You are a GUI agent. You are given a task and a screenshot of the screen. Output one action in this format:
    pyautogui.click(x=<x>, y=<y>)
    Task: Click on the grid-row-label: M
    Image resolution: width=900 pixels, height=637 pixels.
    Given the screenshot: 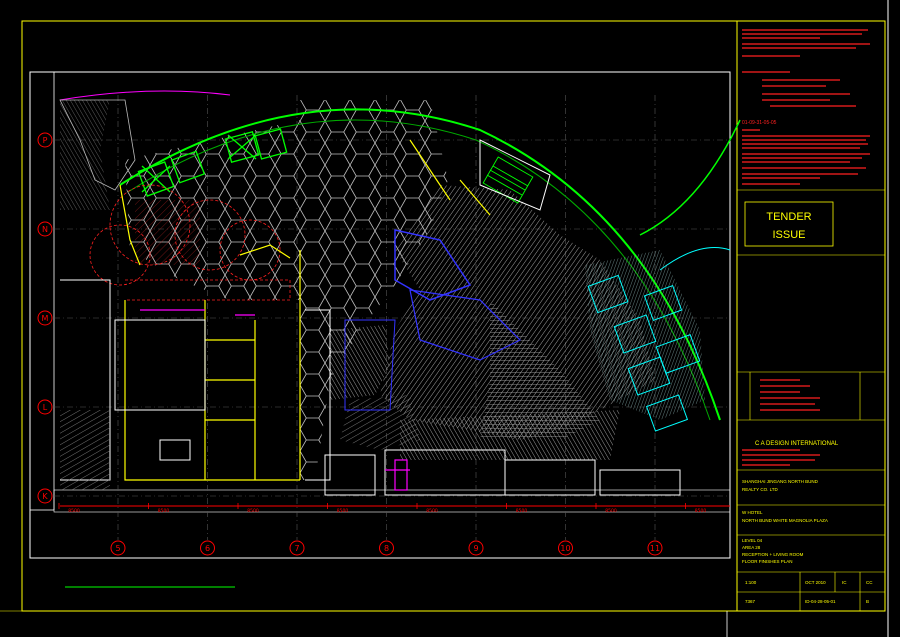 What is the action you would take?
    pyautogui.click(x=45, y=318)
    